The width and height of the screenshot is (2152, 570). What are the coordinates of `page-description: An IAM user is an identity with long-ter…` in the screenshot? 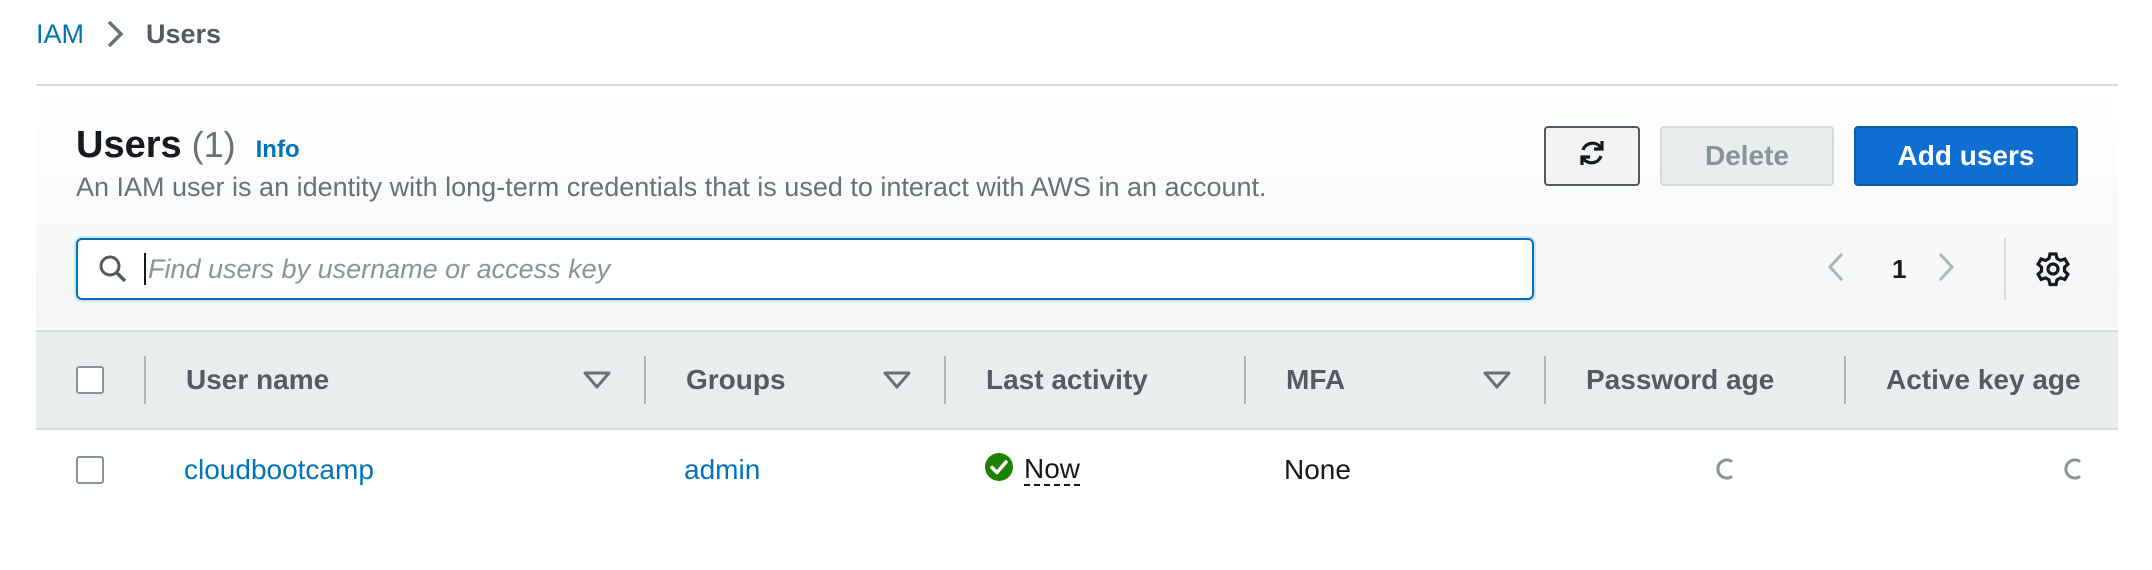 It's located at (671, 187).